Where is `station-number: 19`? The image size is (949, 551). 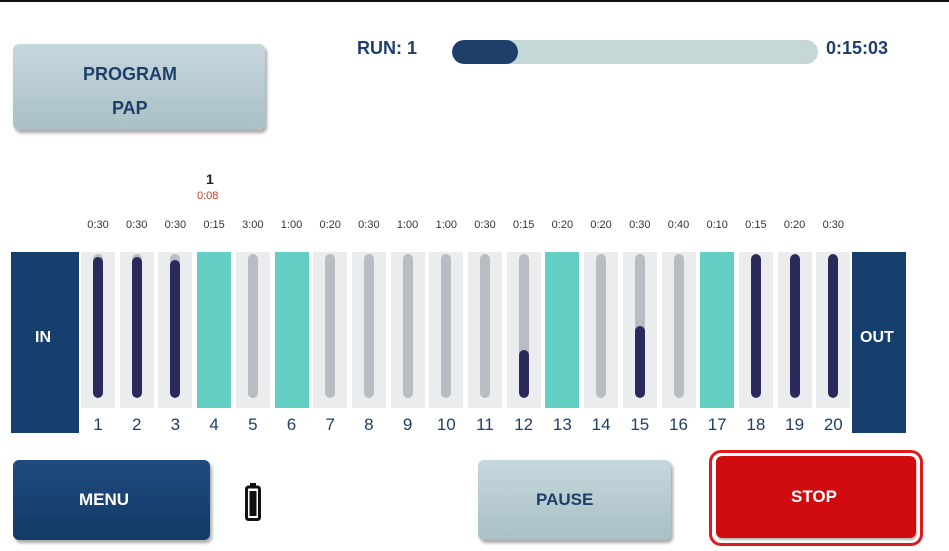
station-number: 19 is located at coordinates (795, 424).